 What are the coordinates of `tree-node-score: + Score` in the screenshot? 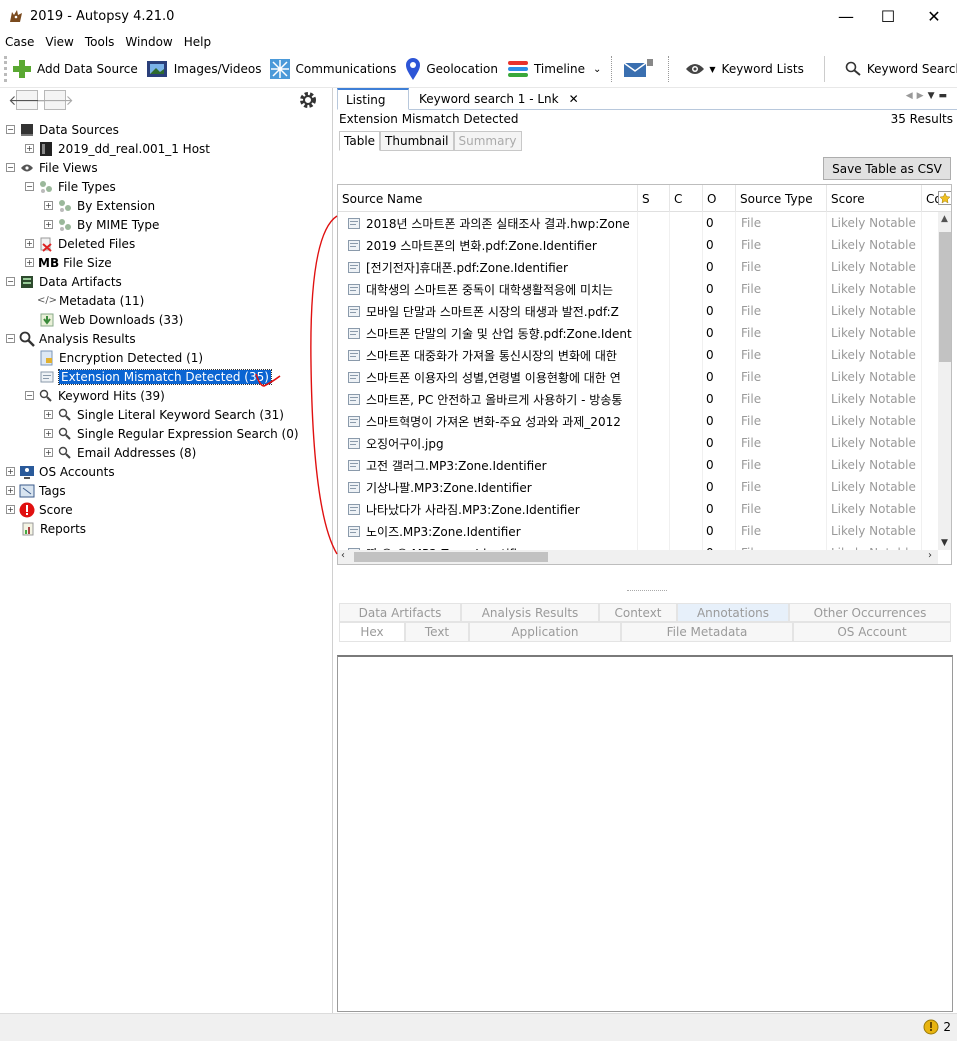 It's located at (39, 509).